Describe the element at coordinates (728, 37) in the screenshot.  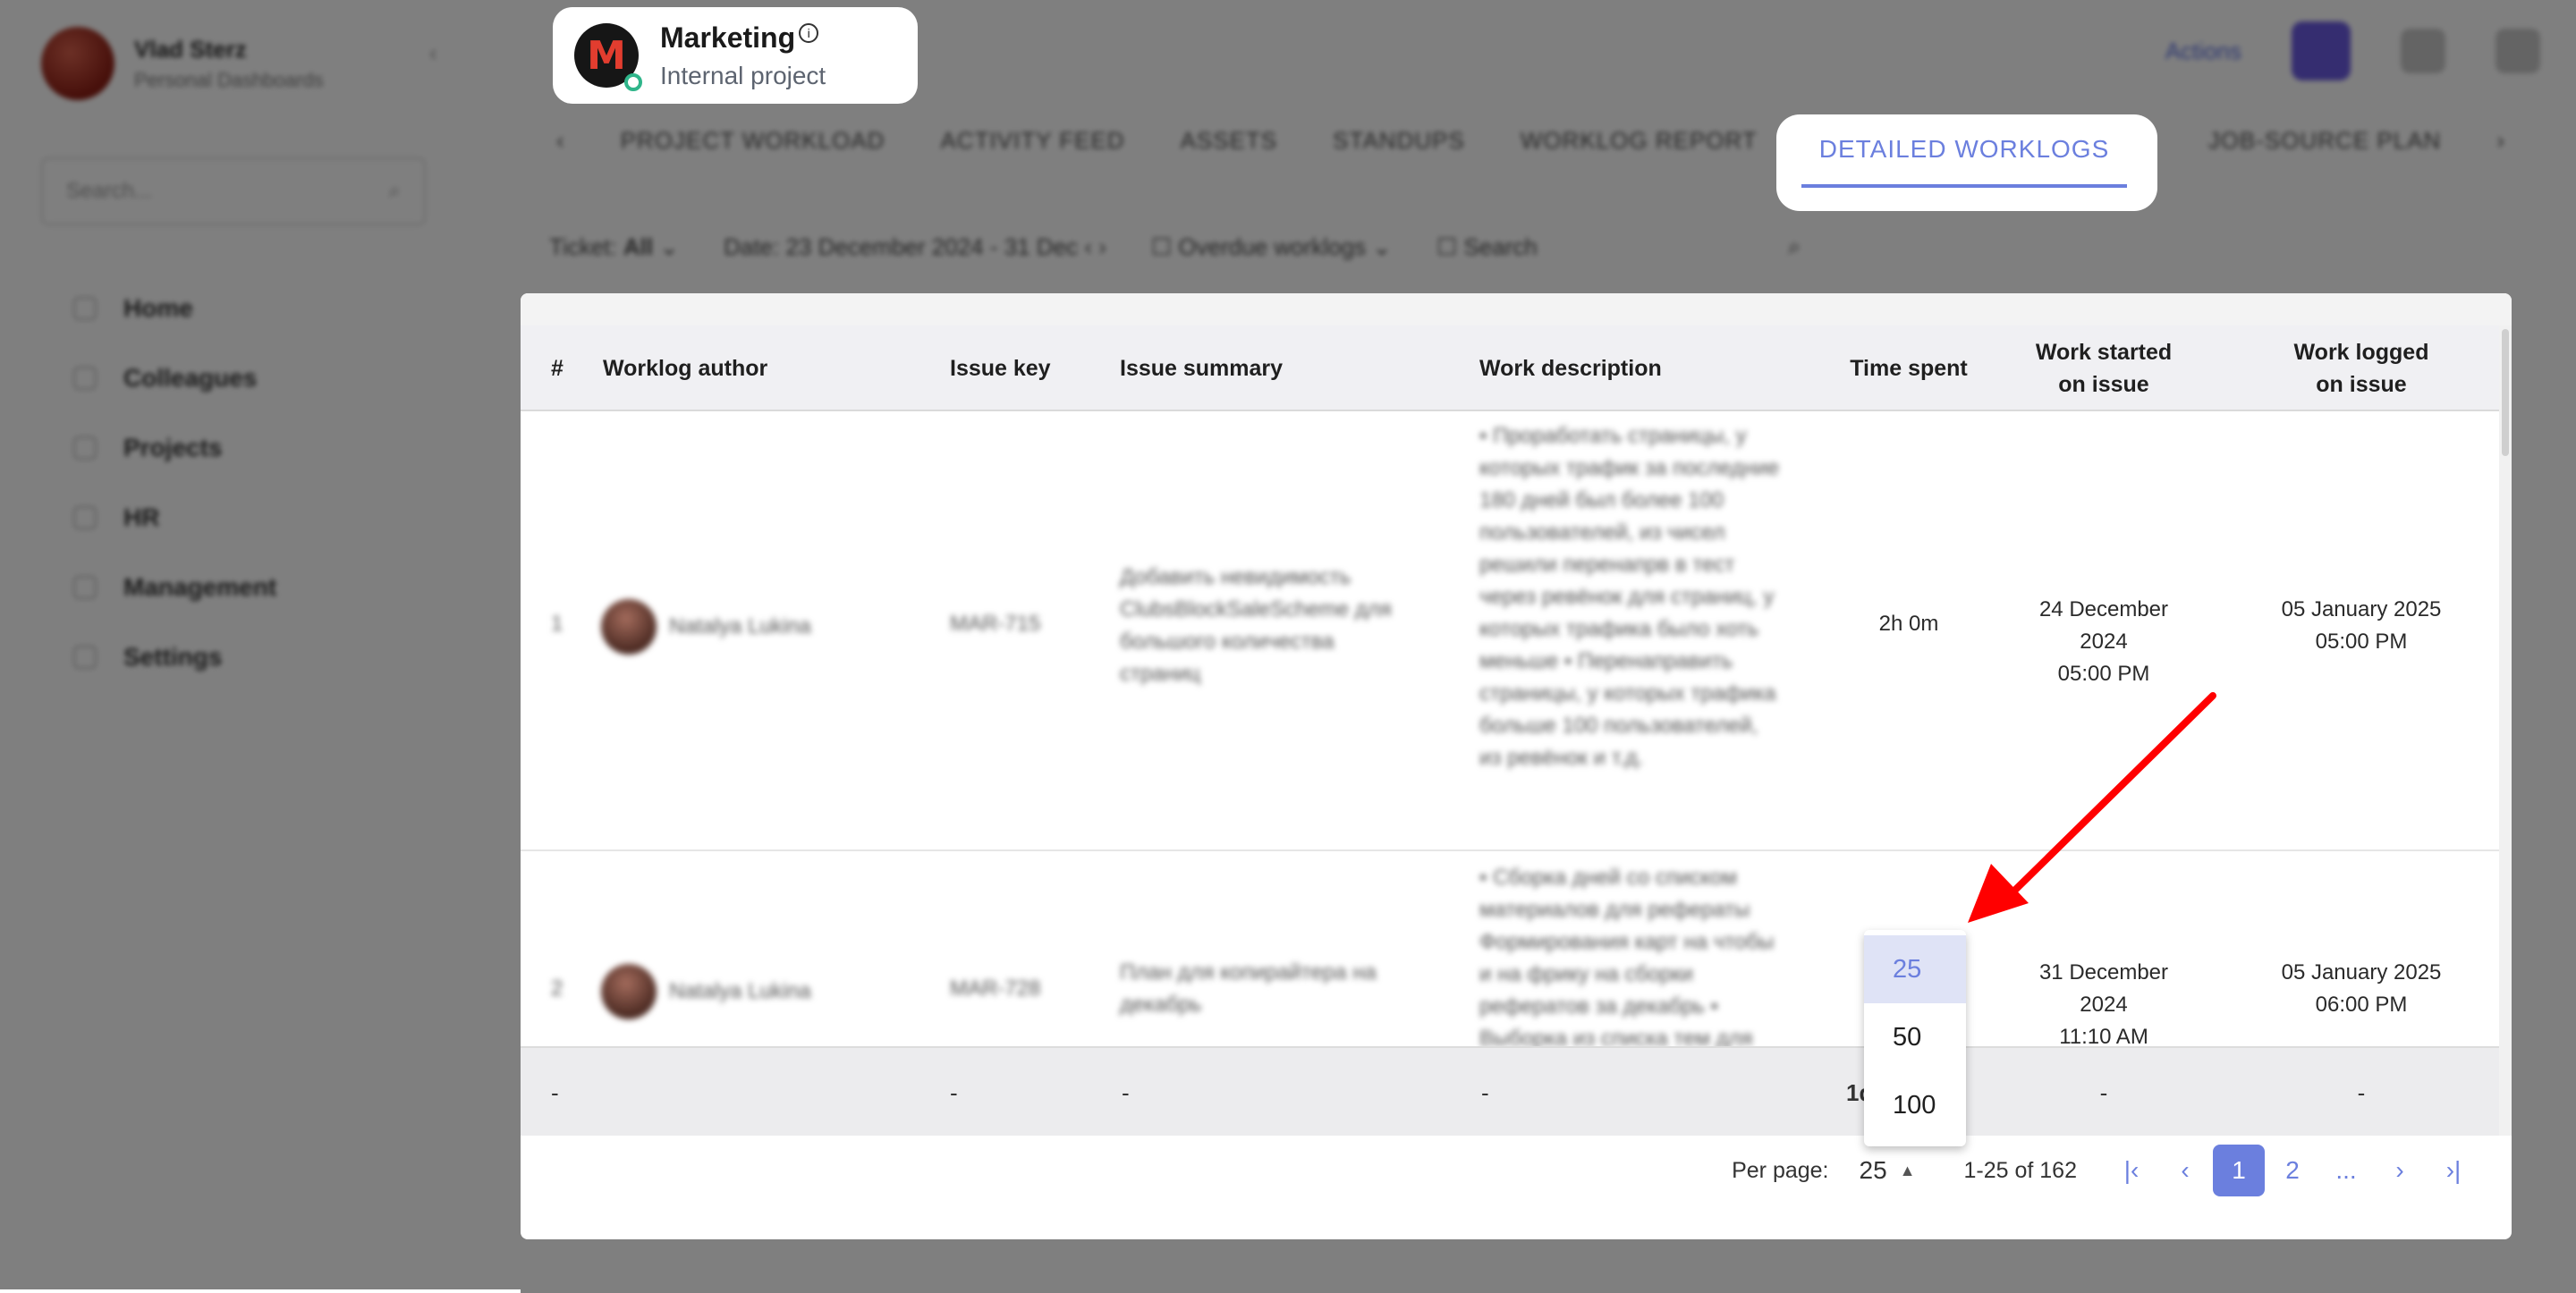
I see `project-title: Marketing` at that location.